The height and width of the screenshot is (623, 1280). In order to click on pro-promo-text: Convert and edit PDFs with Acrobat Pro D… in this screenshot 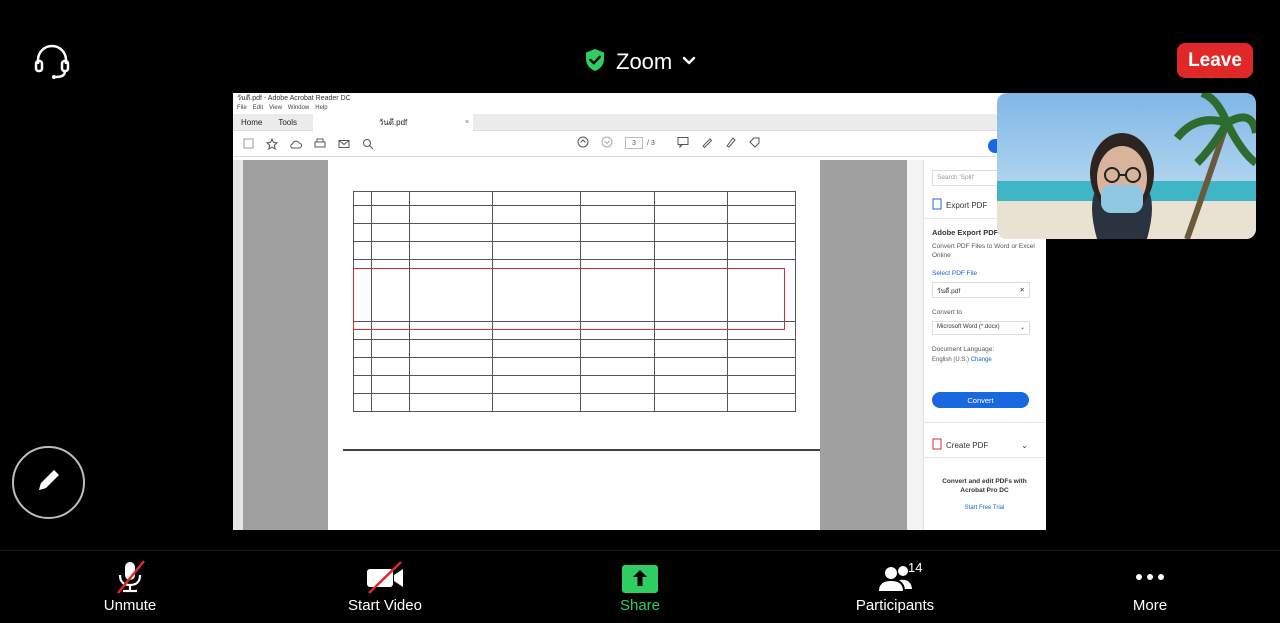, I will do `click(984, 486)`.